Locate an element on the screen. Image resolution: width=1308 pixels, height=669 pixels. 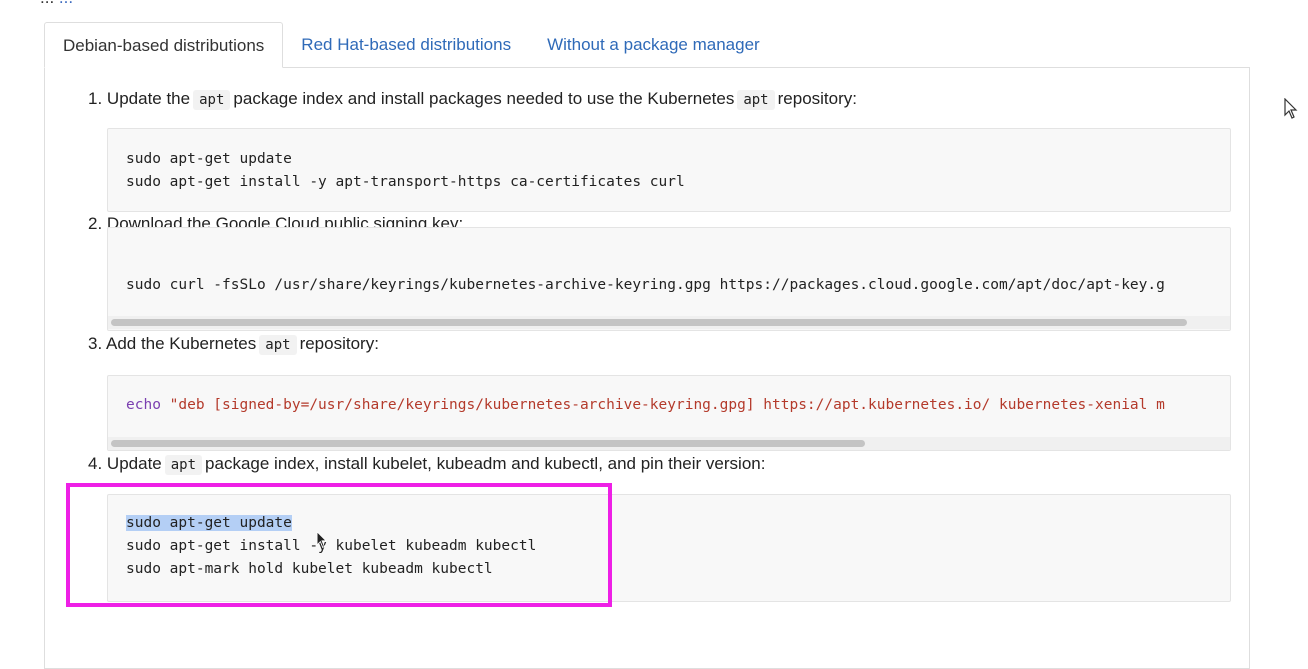
step-number: 1. is located at coordinates (95, 98).